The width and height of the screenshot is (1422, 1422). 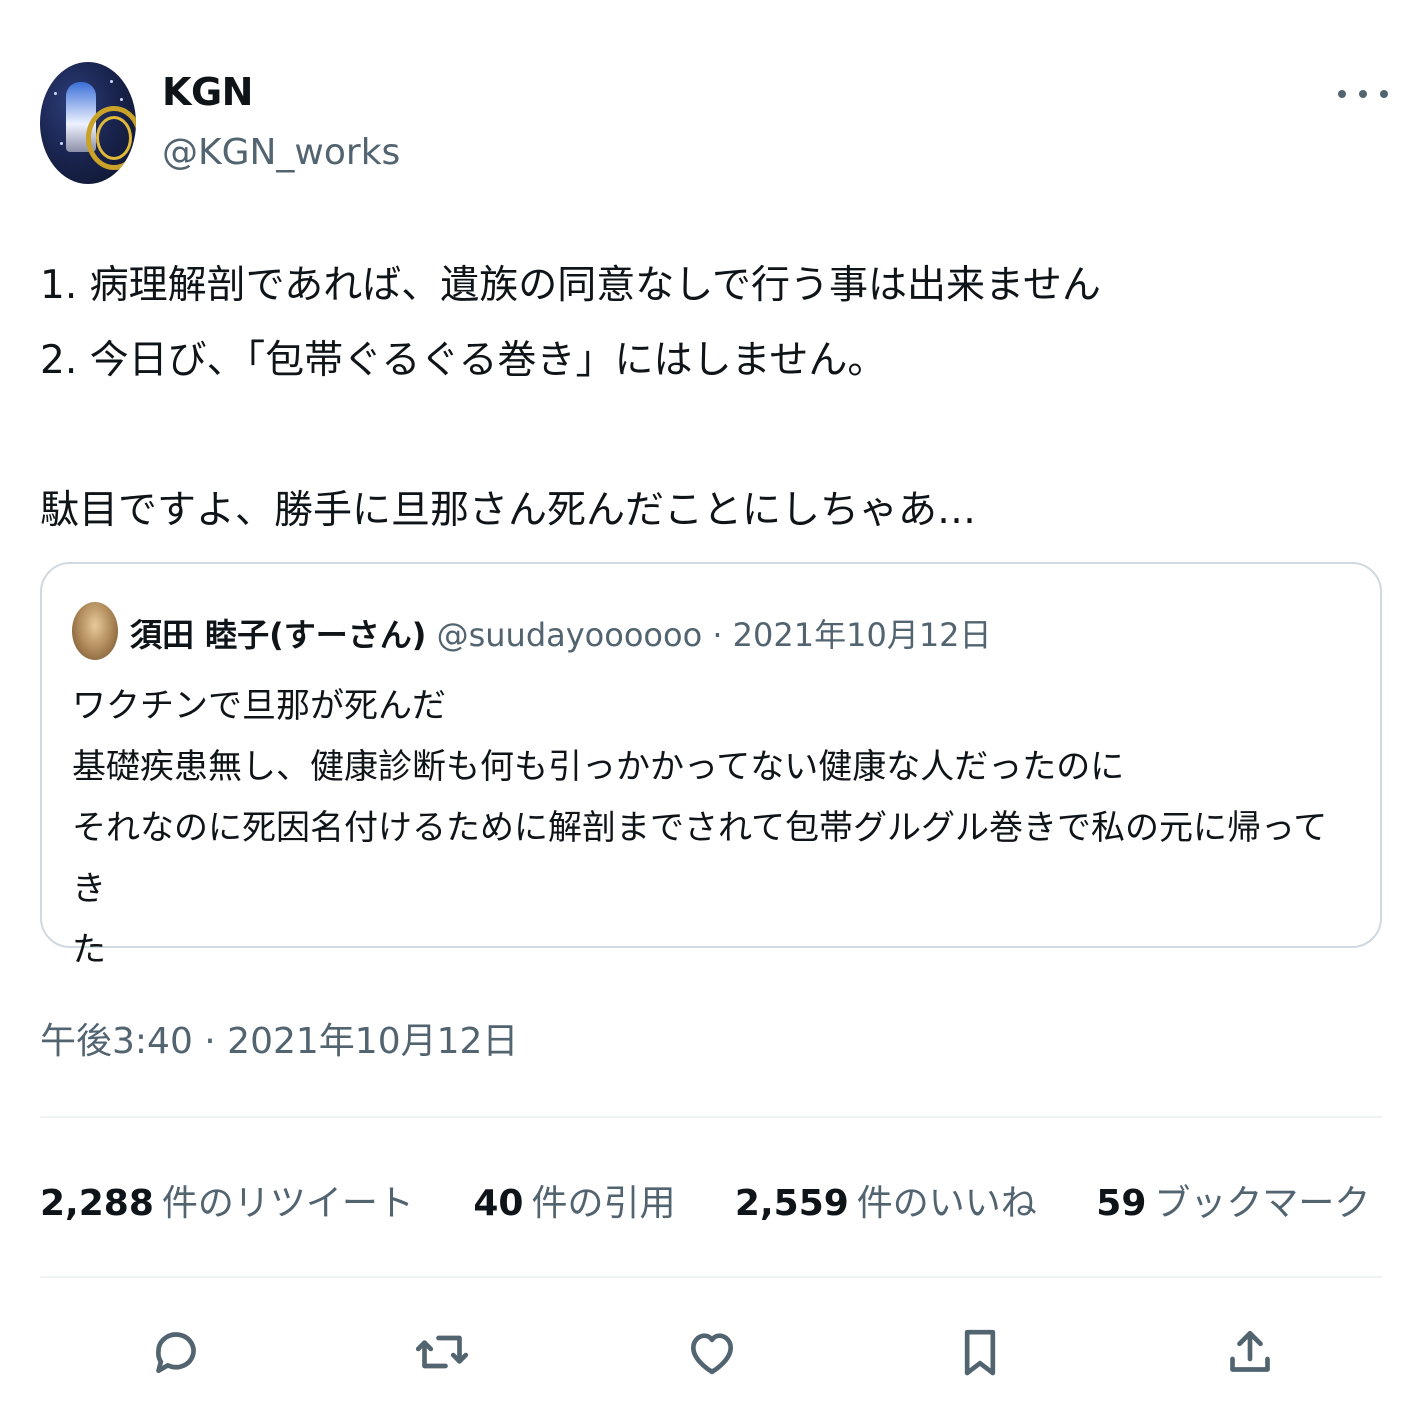 I want to click on author-avatar, so click(x=88, y=123).